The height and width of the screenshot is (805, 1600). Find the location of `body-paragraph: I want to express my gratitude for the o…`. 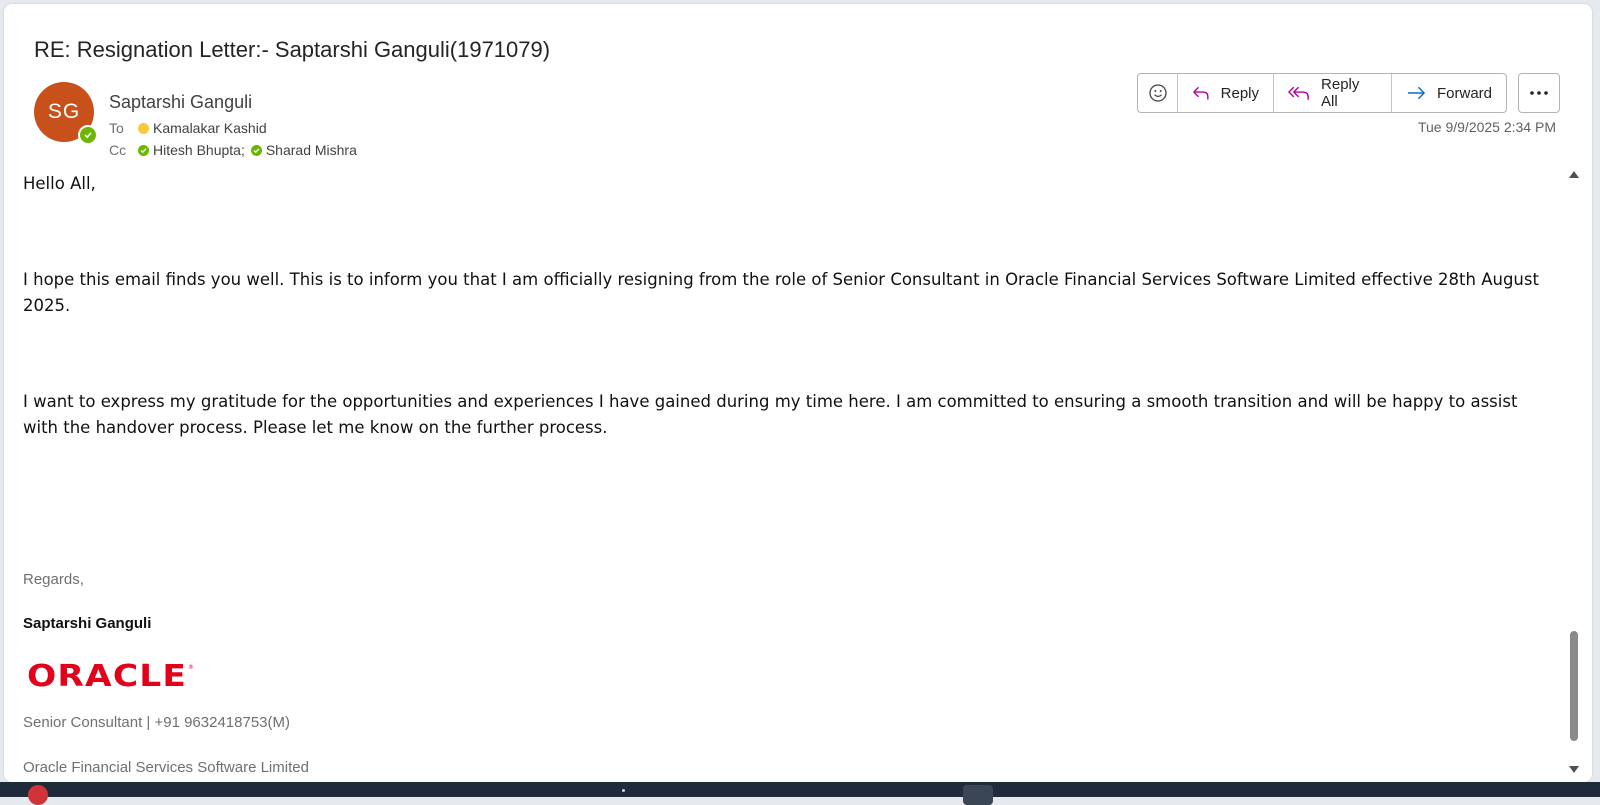

body-paragraph: I want to express my gratitude for the o… is located at coordinates (770, 414).